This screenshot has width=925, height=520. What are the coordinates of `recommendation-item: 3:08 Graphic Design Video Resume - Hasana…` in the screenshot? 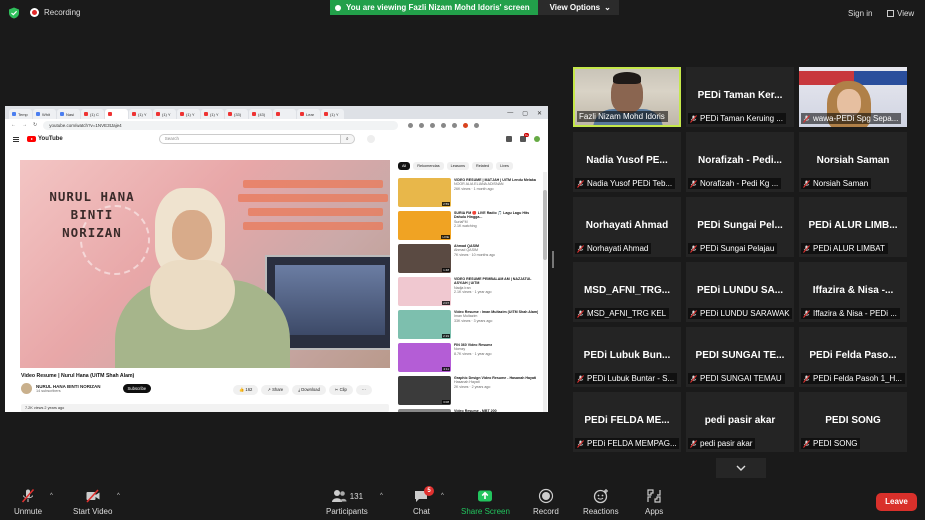 It's located at (469, 392).